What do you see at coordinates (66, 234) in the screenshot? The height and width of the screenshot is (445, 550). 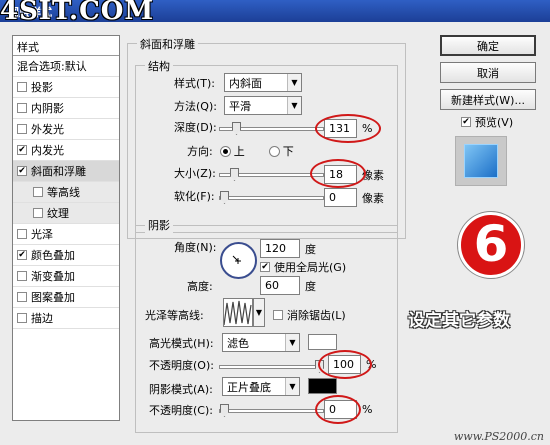 I see `style-item-satin: 光泽` at bounding box center [66, 234].